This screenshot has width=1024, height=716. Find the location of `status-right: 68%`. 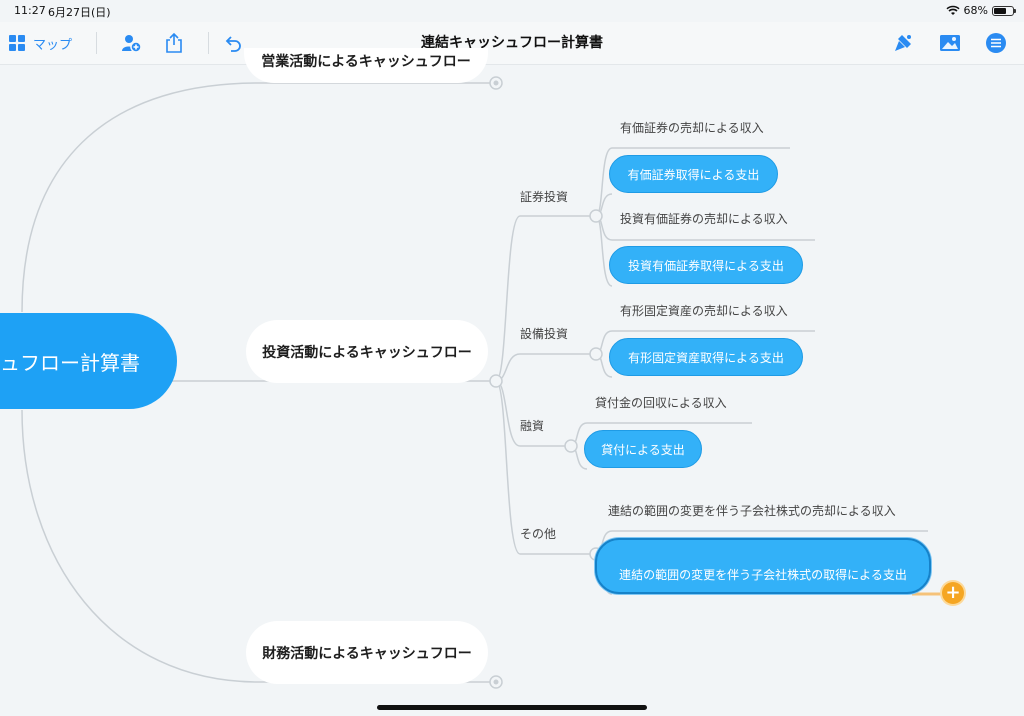

status-right: 68% is located at coordinates (981, 10).